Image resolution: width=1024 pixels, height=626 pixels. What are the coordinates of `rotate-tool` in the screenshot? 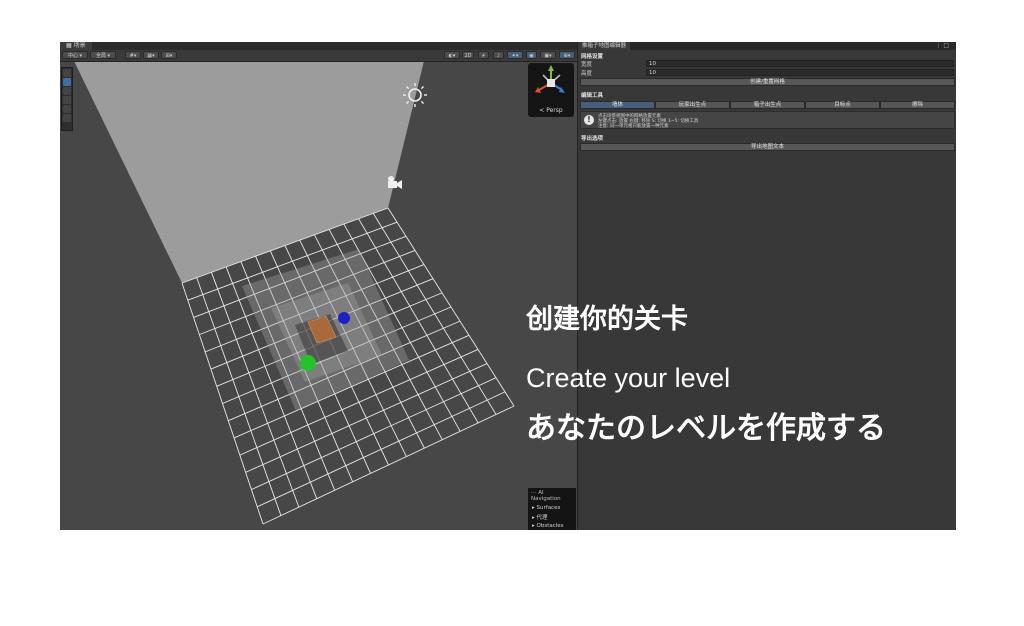 It's located at (67, 91).